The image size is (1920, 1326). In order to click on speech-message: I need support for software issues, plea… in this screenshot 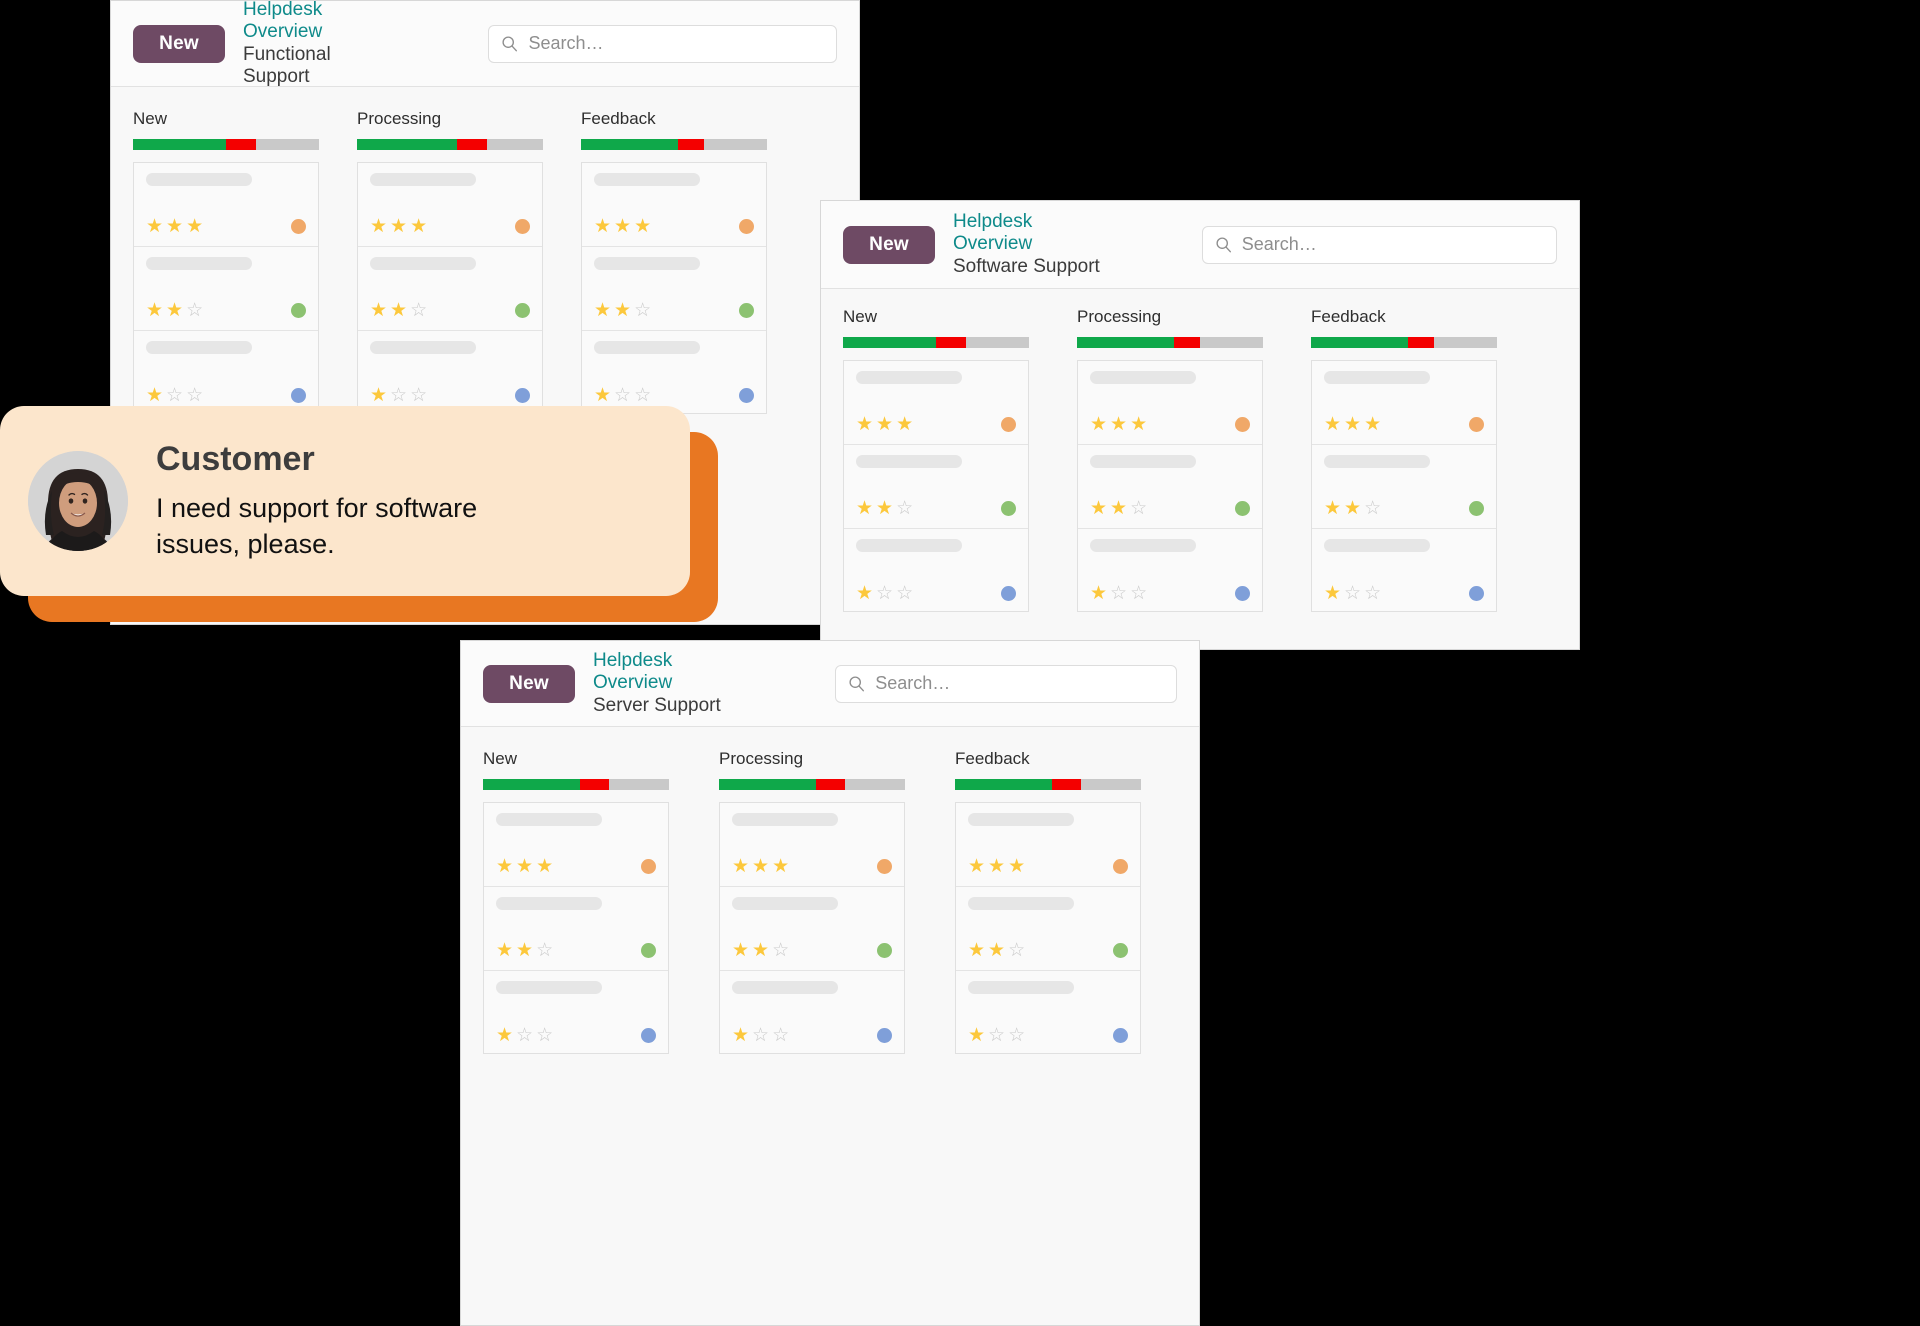, I will do `click(317, 525)`.